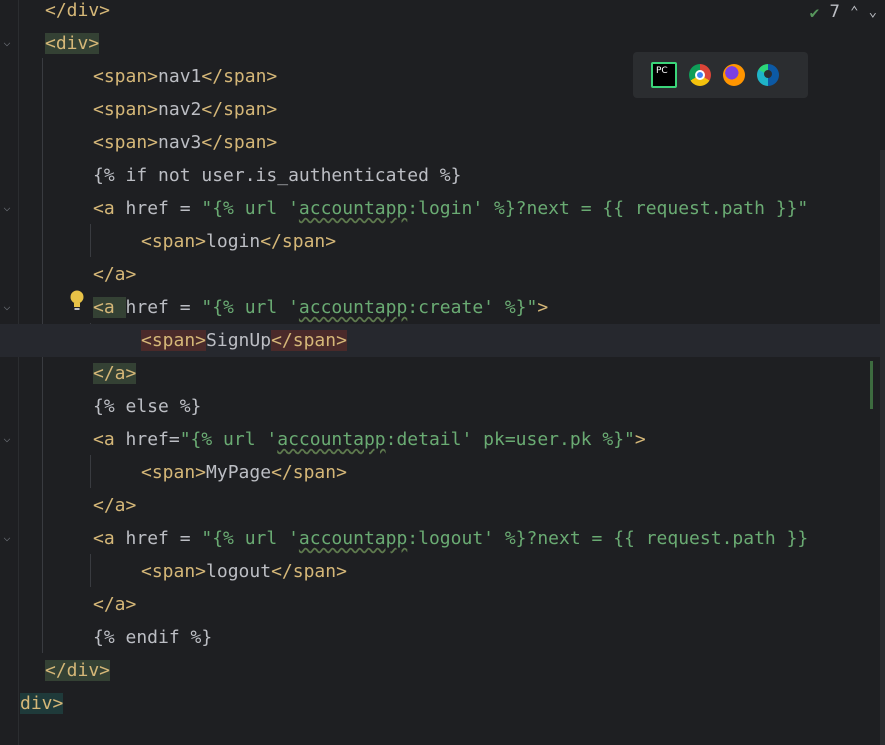  I want to click on code-token: :detail' pk=user.pk %}", so click(510, 439).